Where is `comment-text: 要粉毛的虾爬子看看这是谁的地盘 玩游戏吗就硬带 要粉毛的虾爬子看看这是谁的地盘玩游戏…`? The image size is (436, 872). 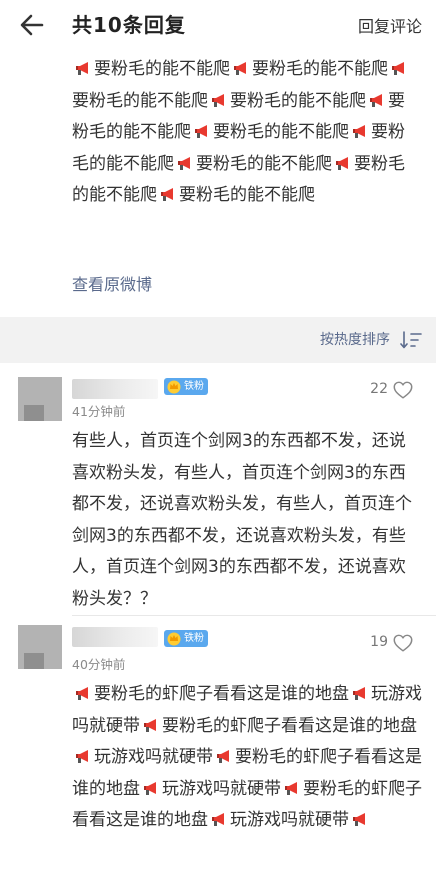 comment-text: 要粉毛的虾爬子看看这是谁的地盘 玩游戏吗就硬带 要粉毛的虾爬子看看这是谁的地盘玩游戏… is located at coordinates (247, 758).